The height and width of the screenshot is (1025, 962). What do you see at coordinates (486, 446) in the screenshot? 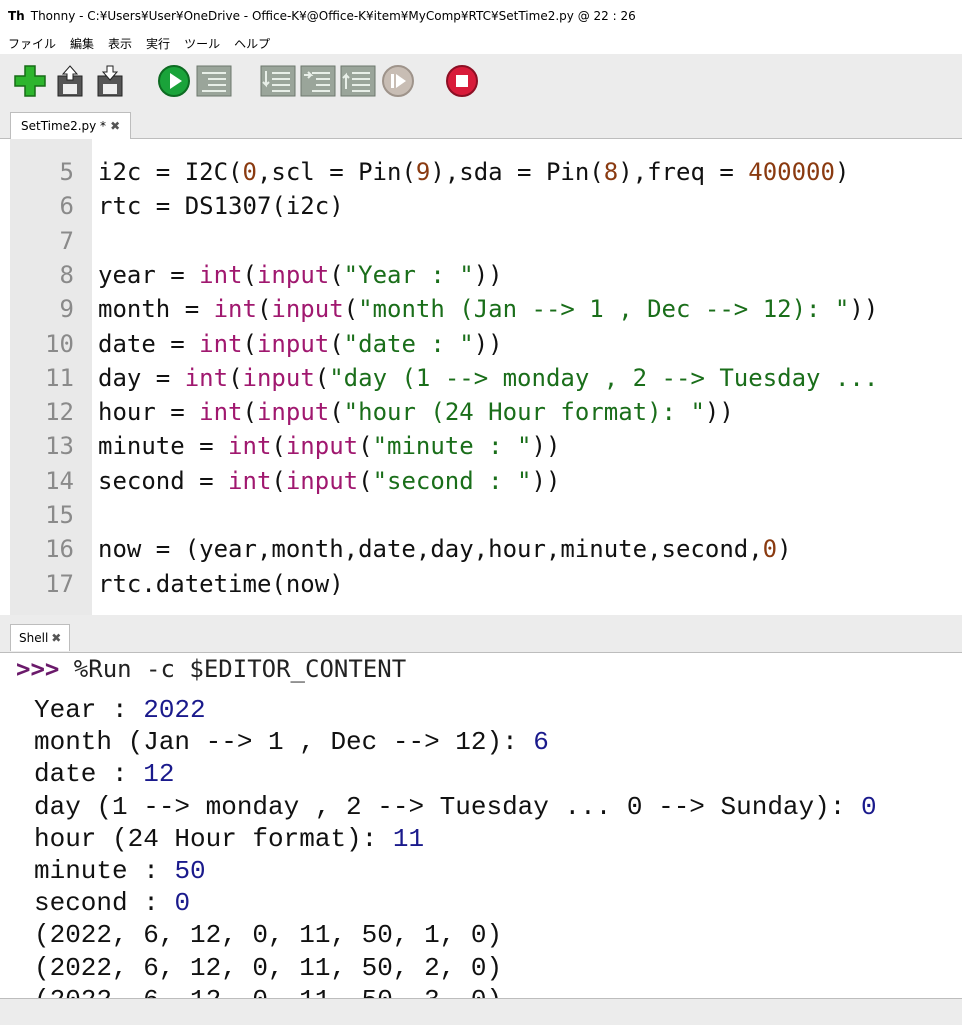
I see `code-line: 13 minute = int(input("minute : "))` at bounding box center [486, 446].